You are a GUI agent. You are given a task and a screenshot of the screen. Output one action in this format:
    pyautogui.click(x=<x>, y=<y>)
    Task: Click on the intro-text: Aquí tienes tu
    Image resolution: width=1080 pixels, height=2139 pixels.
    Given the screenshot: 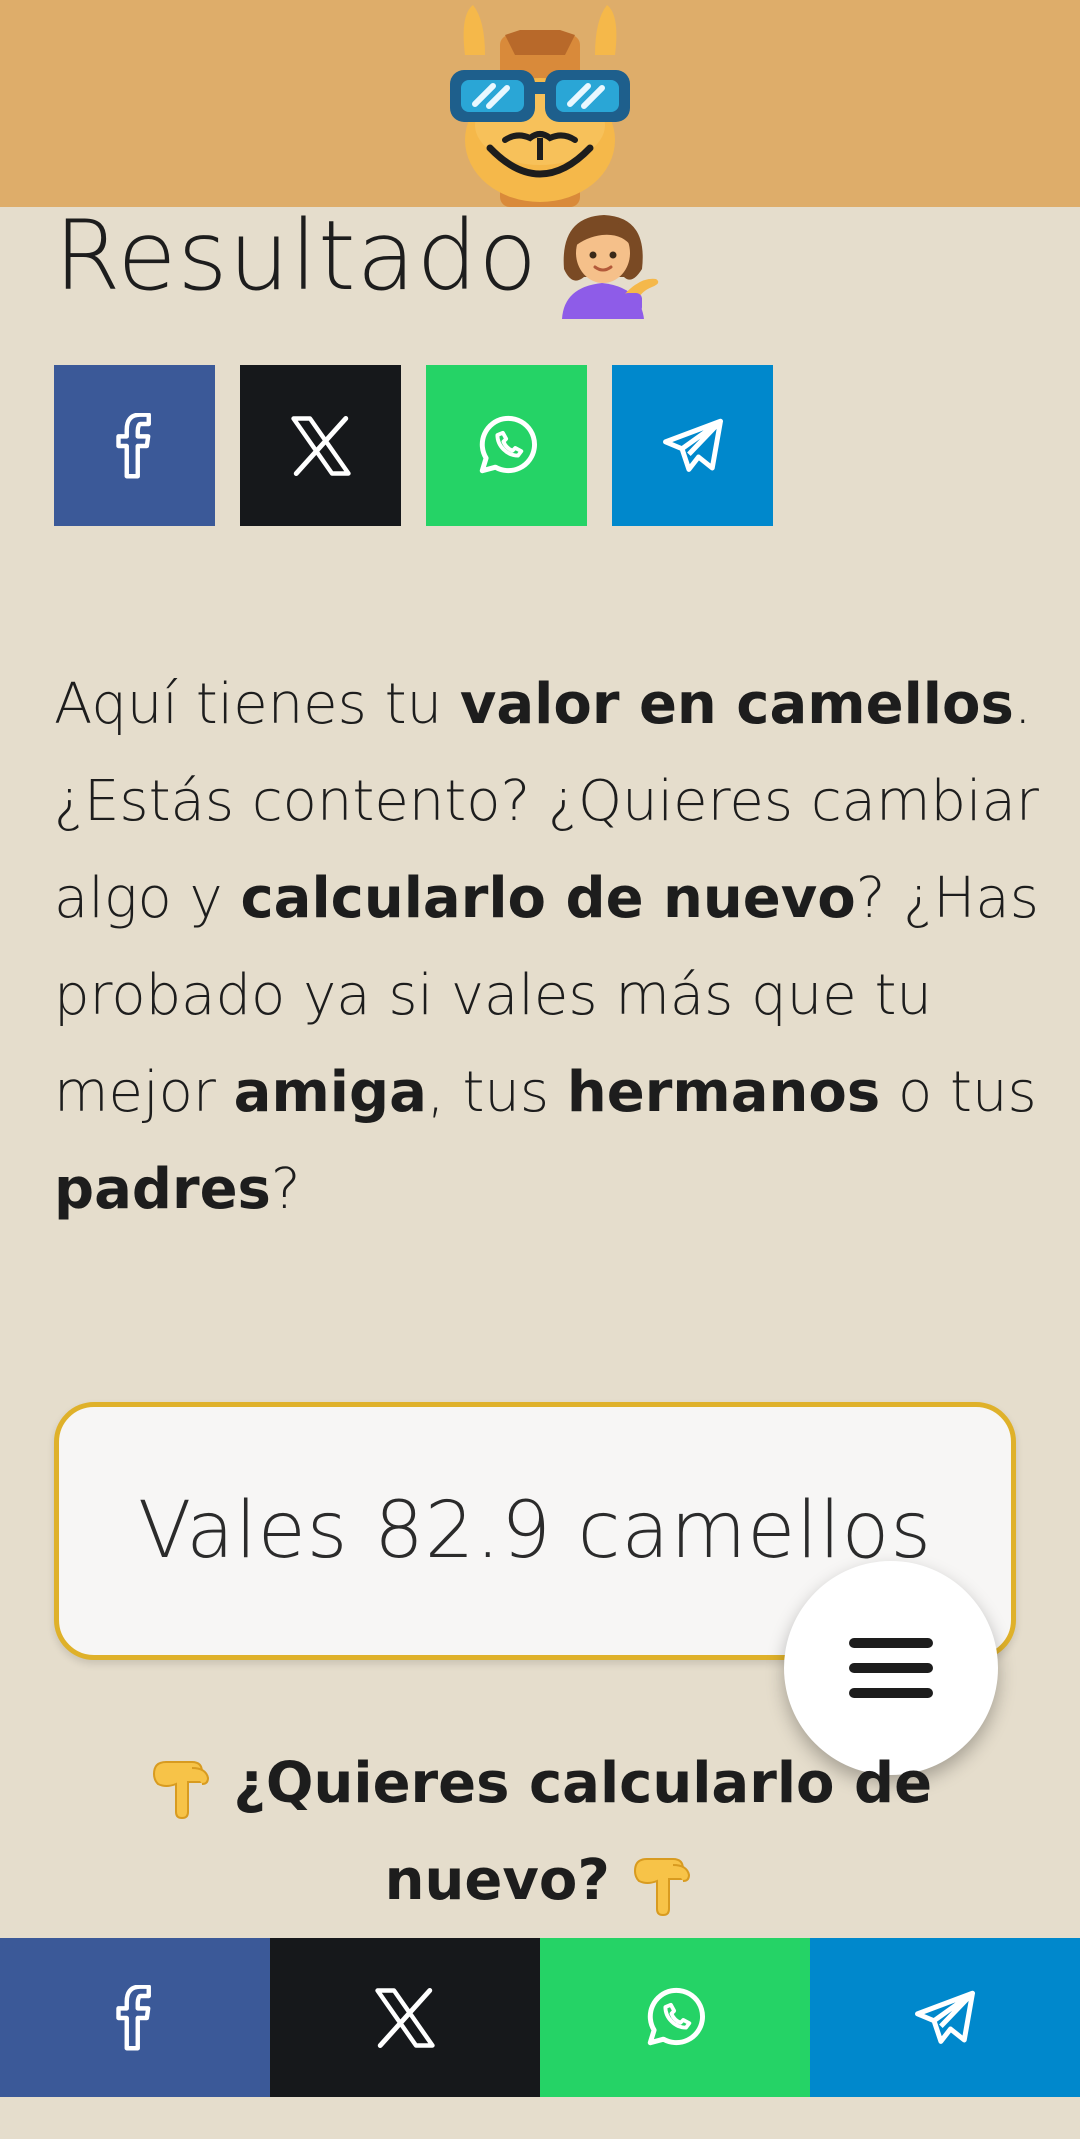 What is the action you would take?
    pyautogui.click(x=257, y=704)
    